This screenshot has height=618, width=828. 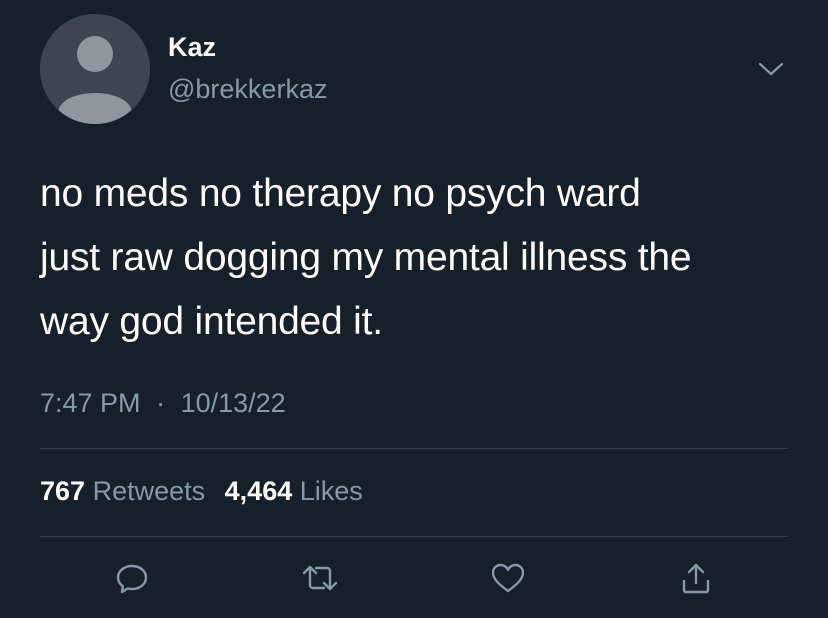 I want to click on likes-label: Likes, so click(x=331, y=491).